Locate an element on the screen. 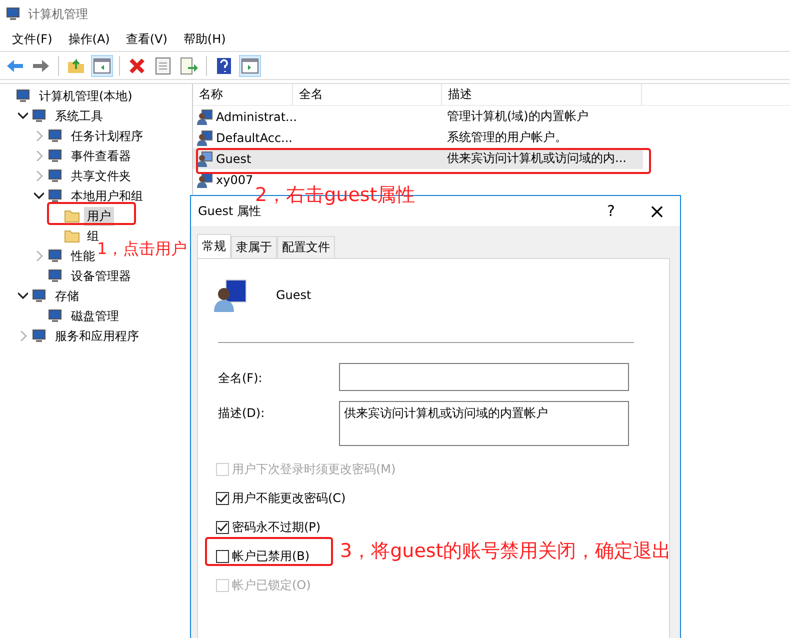 The height and width of the screenshot is (638, 790). checkbox: 用户不能更改密码(C) is located at coordinates (281, 498).